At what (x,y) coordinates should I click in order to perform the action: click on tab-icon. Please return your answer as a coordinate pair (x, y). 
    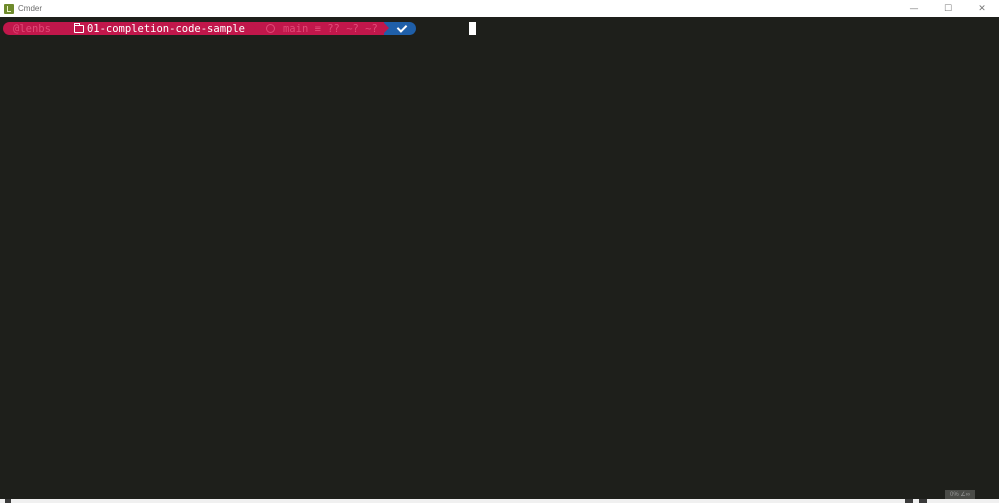
    Looking at the image, I should click on (8, 501).